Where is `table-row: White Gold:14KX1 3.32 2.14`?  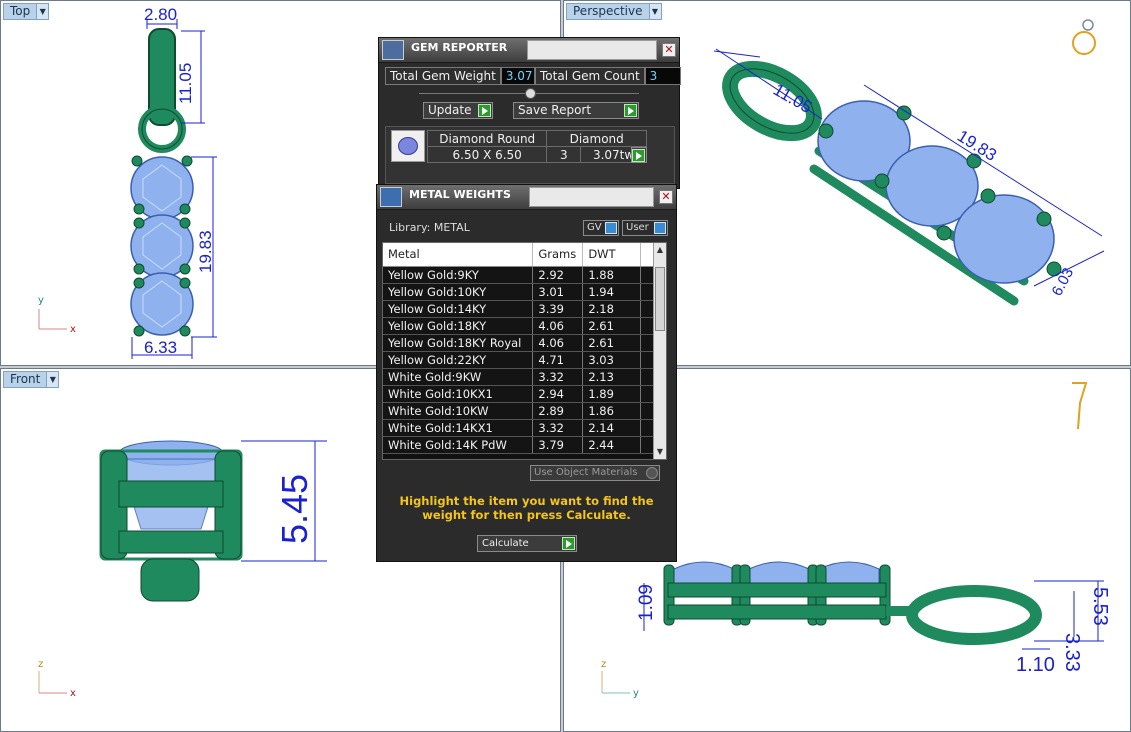
table-row: White Gold:14KX1 3.32 2.14 is located at coordinates (519, 428).